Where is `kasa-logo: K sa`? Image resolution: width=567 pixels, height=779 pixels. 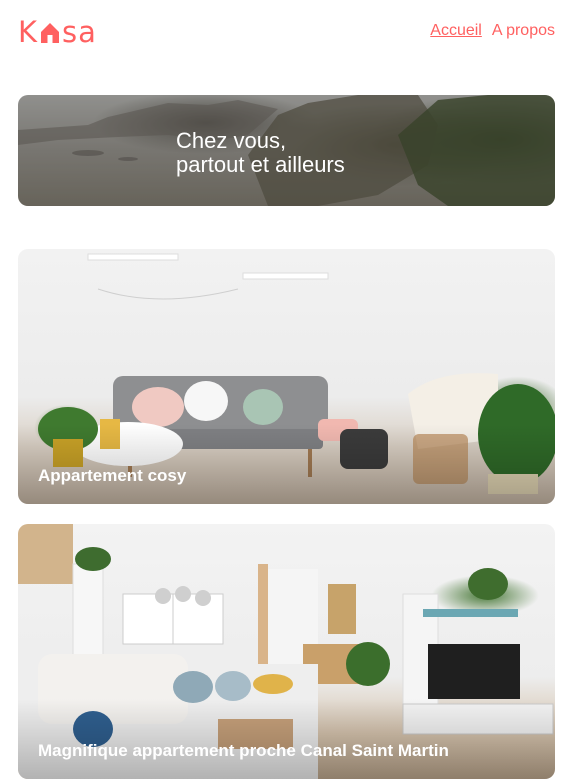 kasa-logo: K sa is located at coordinates (57, 32).